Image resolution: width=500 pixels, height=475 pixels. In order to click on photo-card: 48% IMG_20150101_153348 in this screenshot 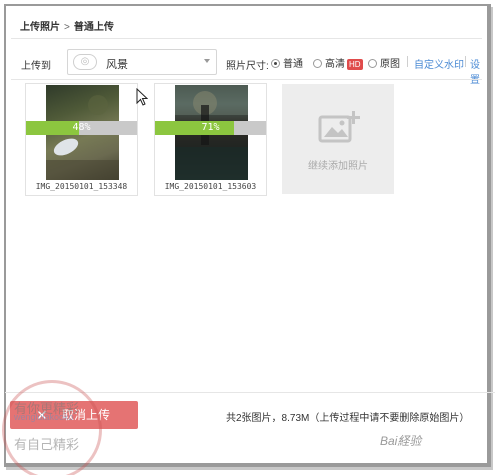, I will do `click(81, 139)`.